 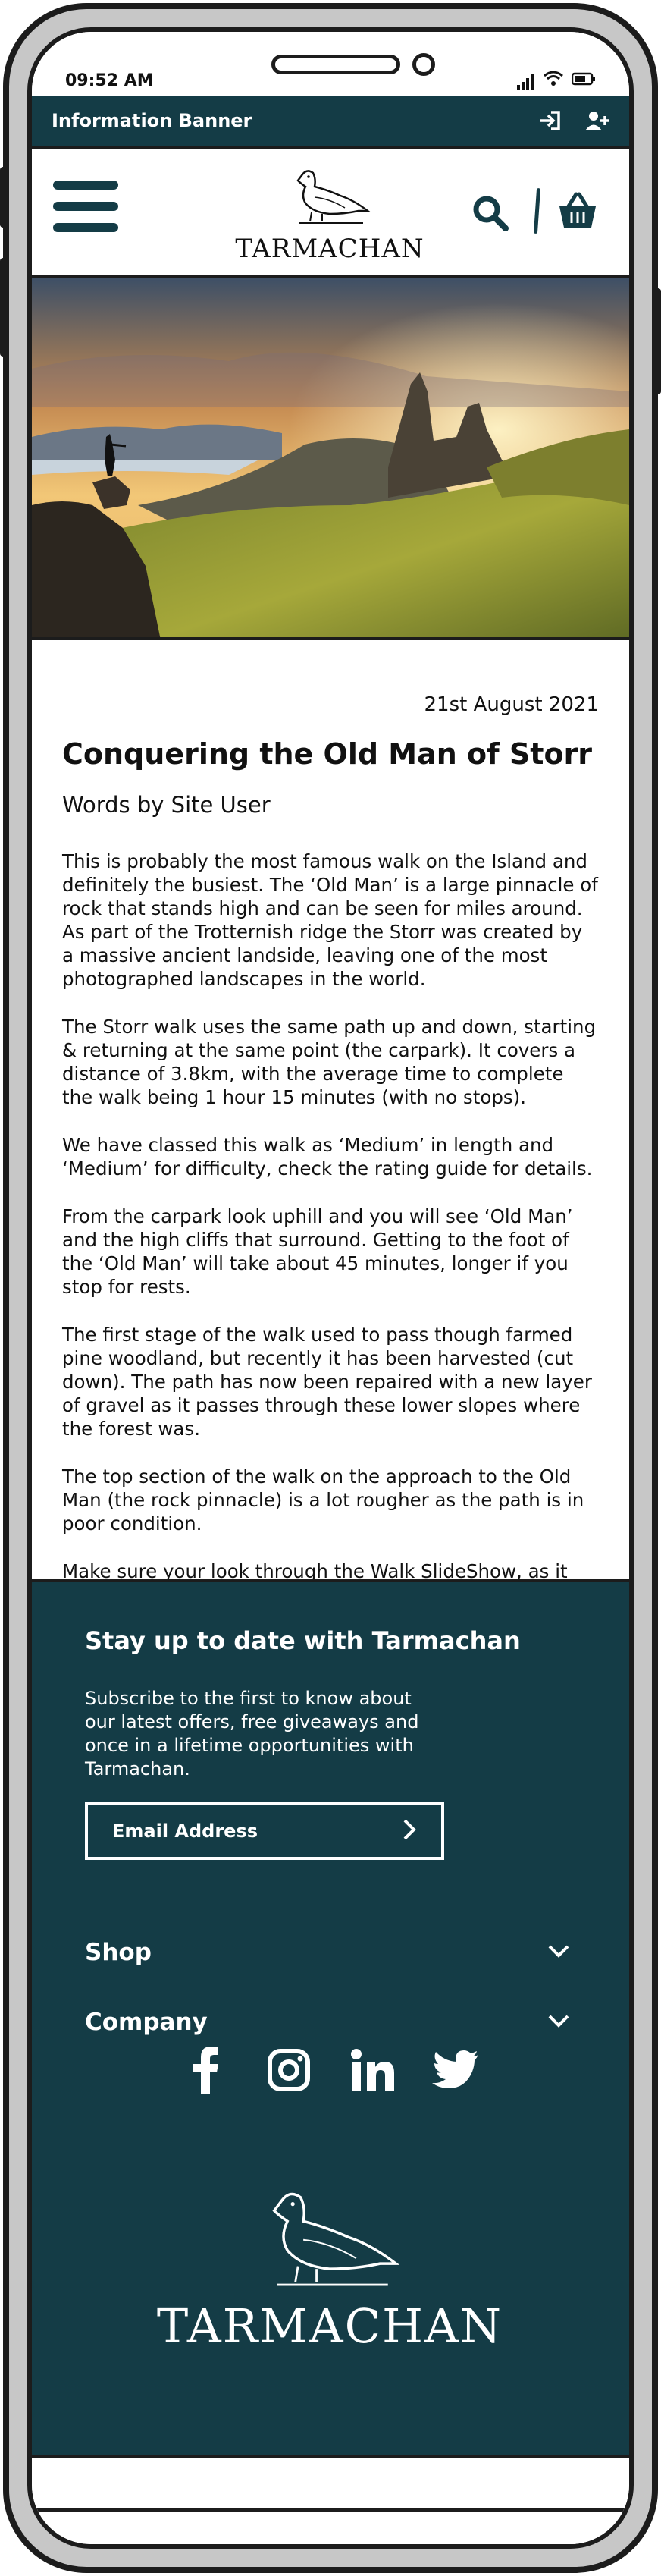 I want to click on header-divider, so click(x=537, y=210).